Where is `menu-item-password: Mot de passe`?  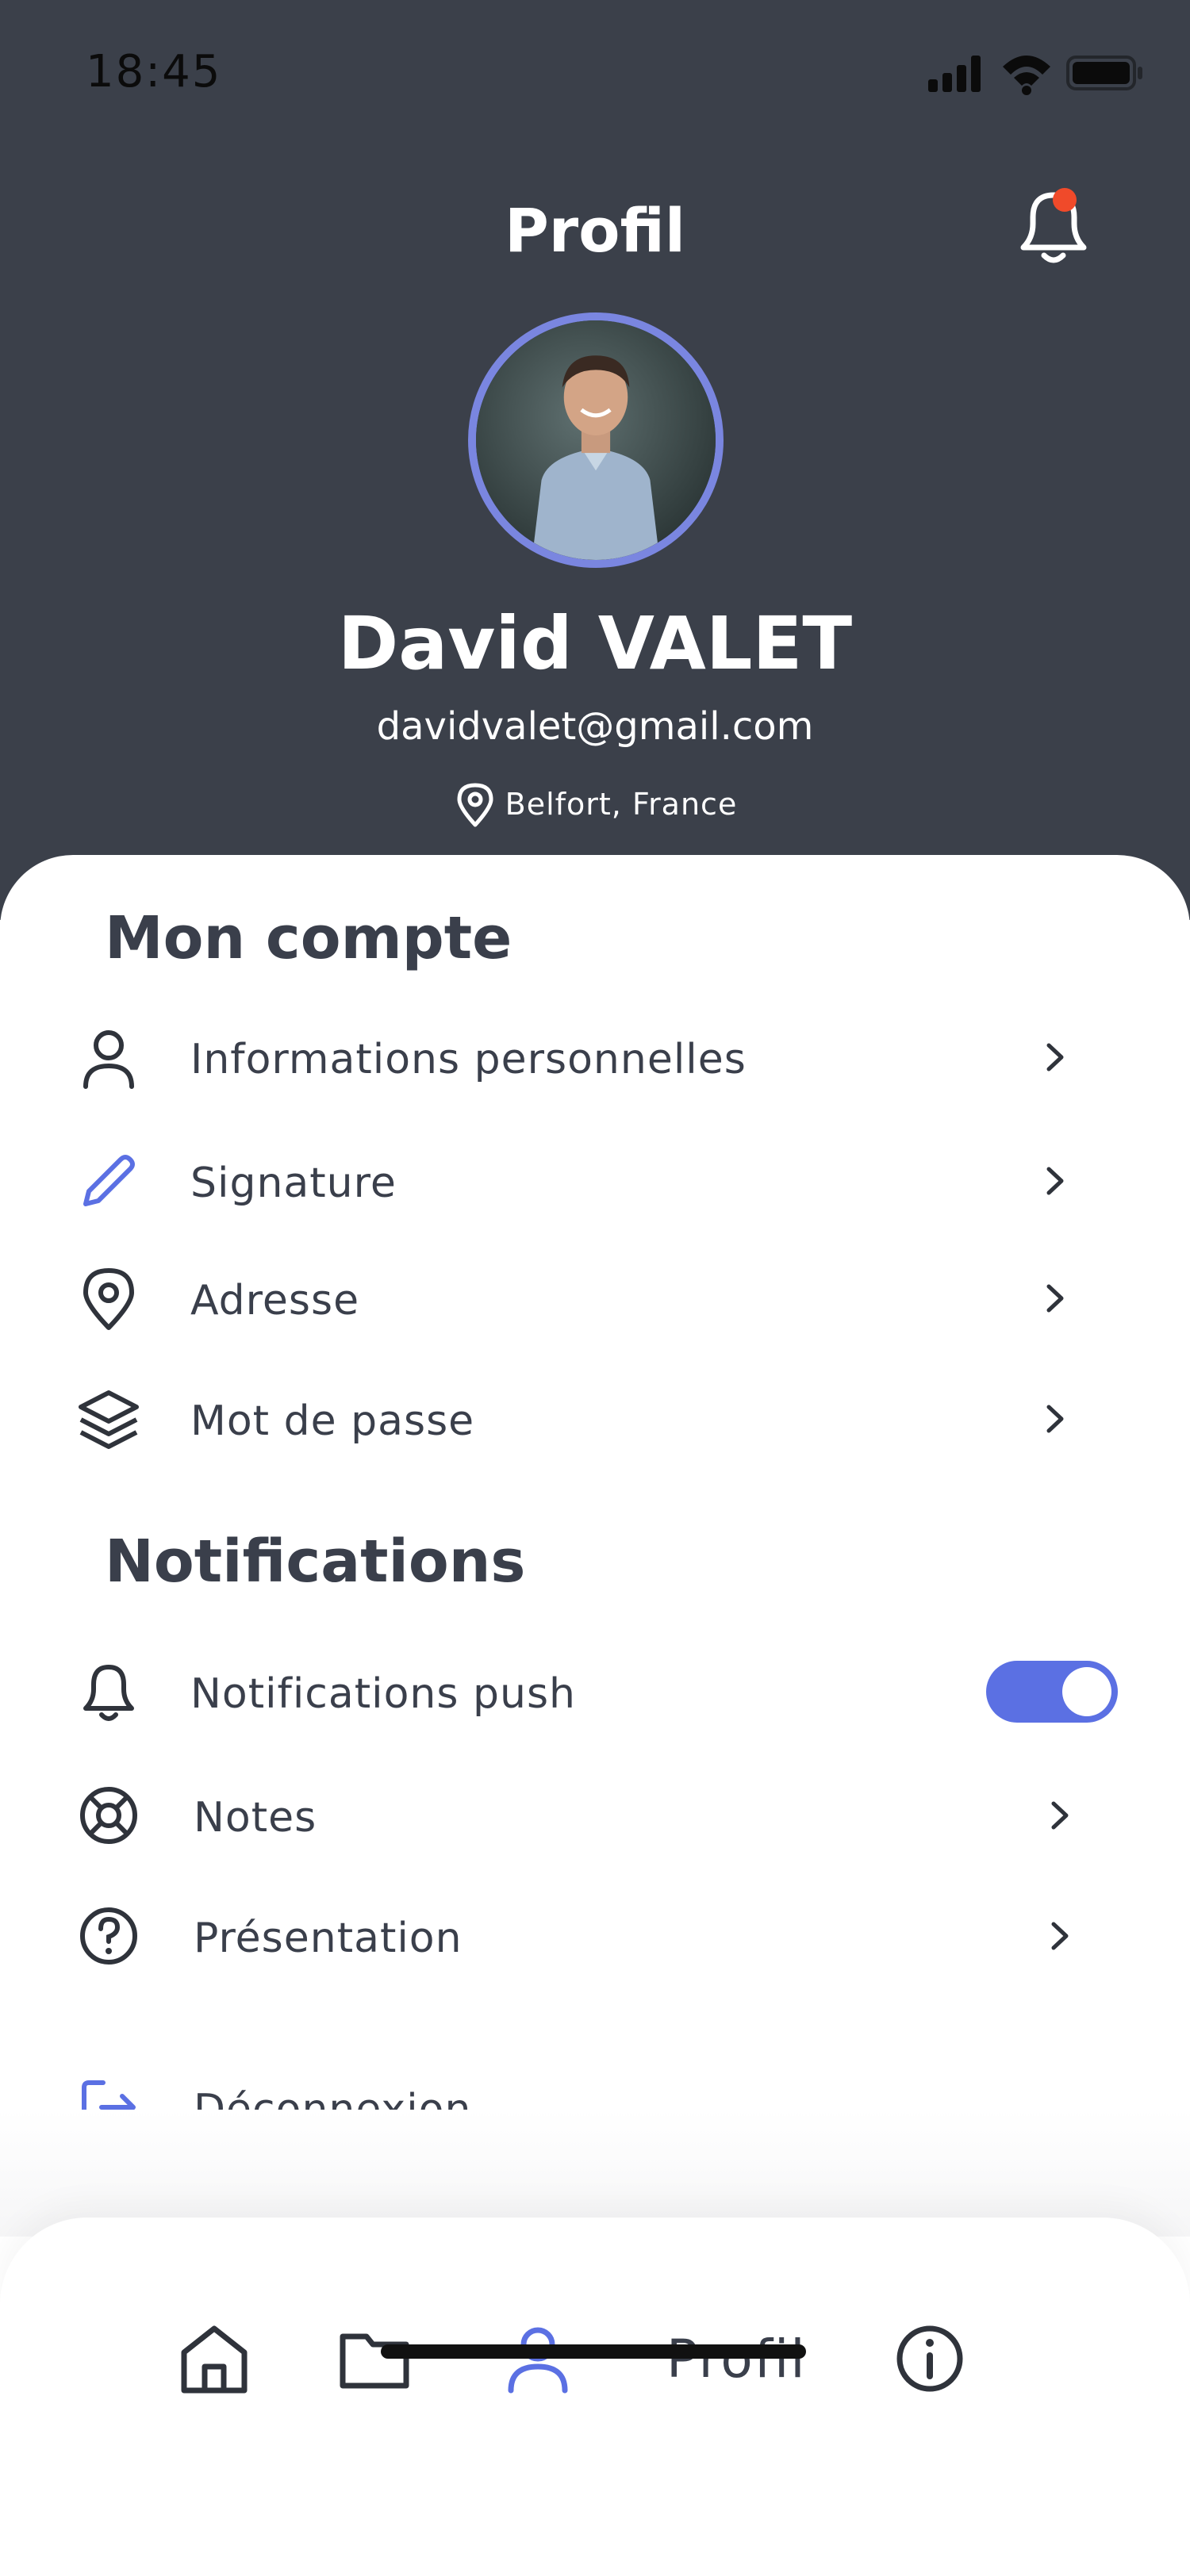
menu-item-password: Mot de passe is located at coordinates (595, 1419).